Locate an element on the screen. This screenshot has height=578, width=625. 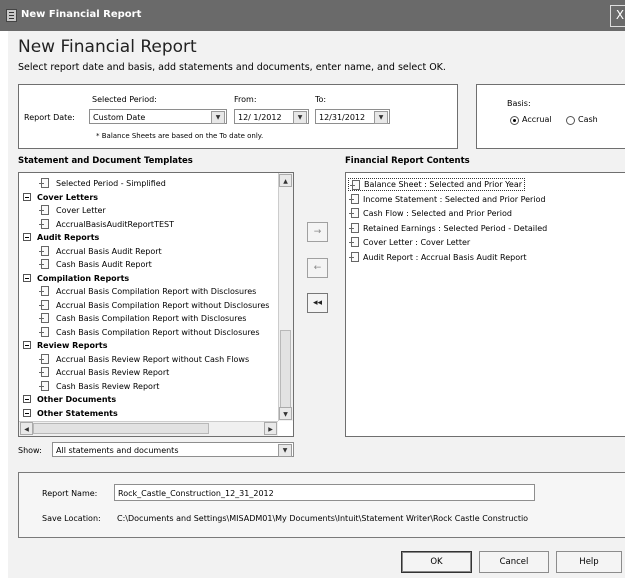
item-label: Review Reports is located at coordinates (72, 345).